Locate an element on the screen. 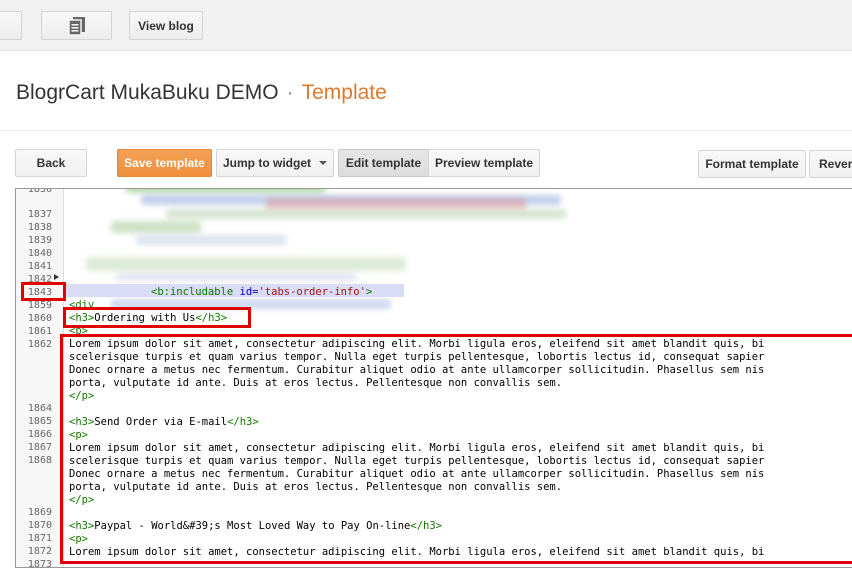 This screenshot has width=852, height=583. revert-button: Revert is located at coordinates (830, 164).